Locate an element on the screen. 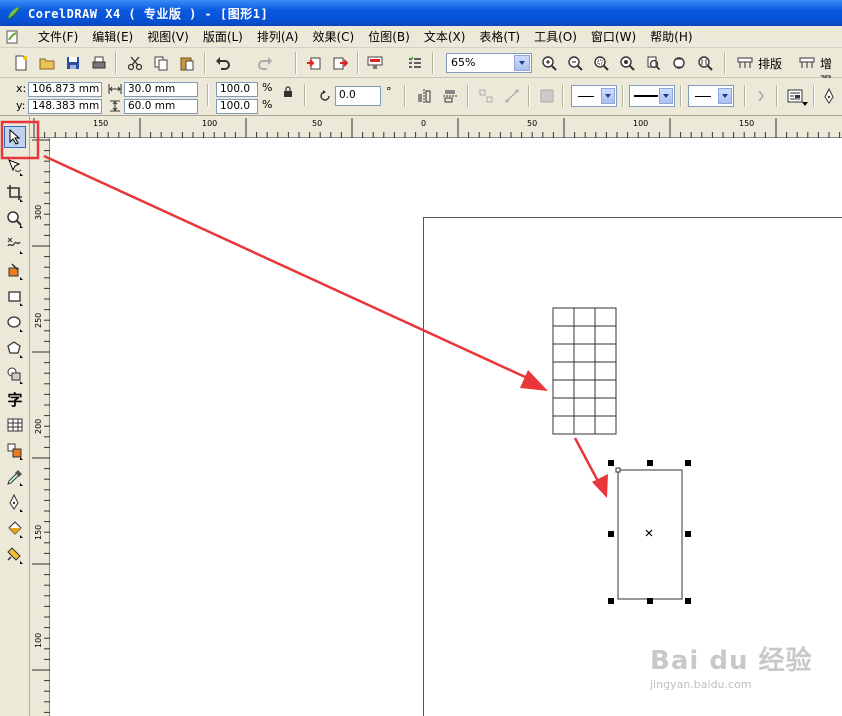 The height and width of the screenshot is (716, 842). menu-file: 文件(F) is located at coordinates (58, 36).